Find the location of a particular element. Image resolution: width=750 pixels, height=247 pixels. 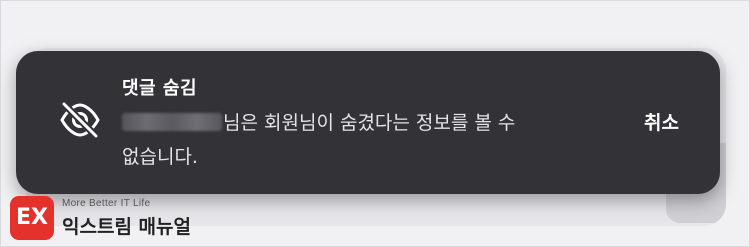

eye-off-icon is located at coordinates (80, 120).